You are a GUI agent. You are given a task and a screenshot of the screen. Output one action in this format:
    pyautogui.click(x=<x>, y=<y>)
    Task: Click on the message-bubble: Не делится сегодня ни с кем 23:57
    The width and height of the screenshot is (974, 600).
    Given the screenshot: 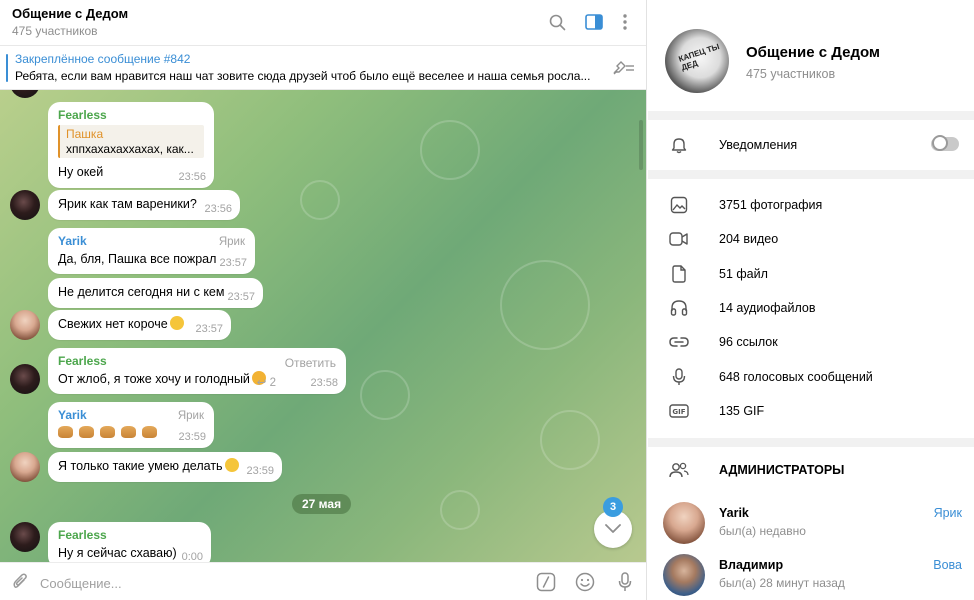 What is the action you would take?
    pyautogui.click(x=155, y=293)
    